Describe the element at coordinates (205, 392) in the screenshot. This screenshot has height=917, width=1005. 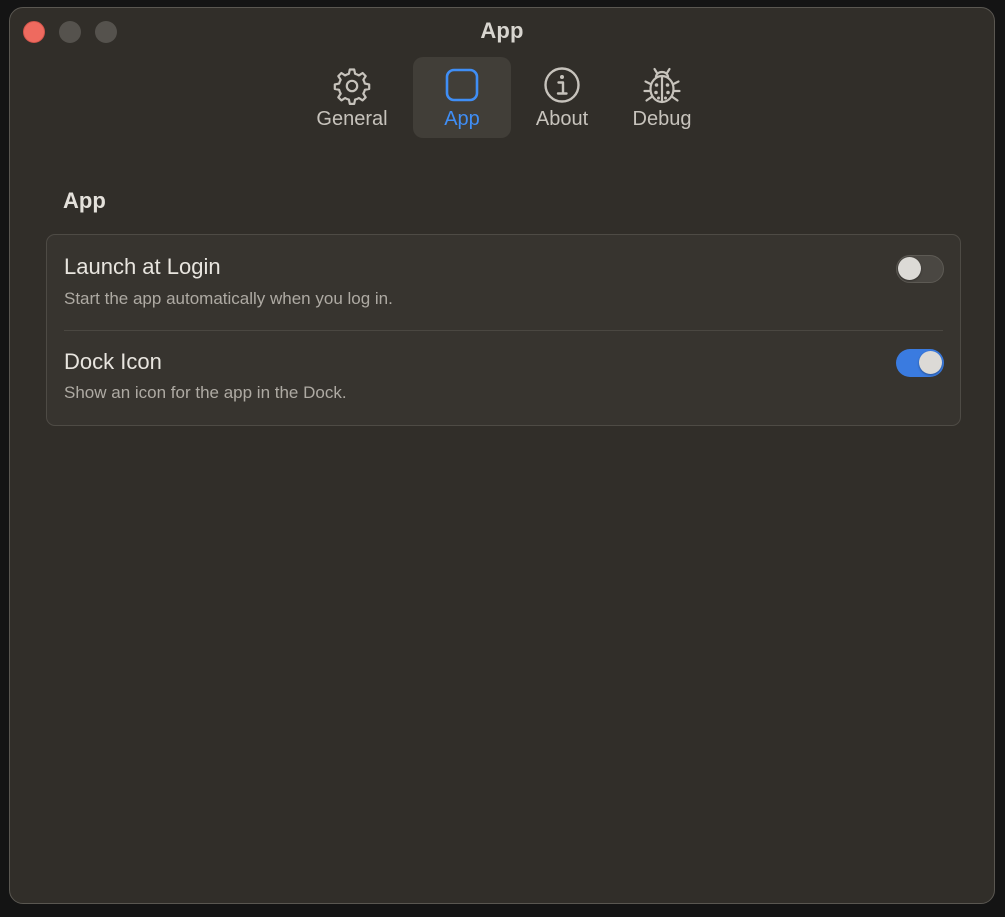
I see `setting-description: Show an icon for the app in the Dock.` at that location.